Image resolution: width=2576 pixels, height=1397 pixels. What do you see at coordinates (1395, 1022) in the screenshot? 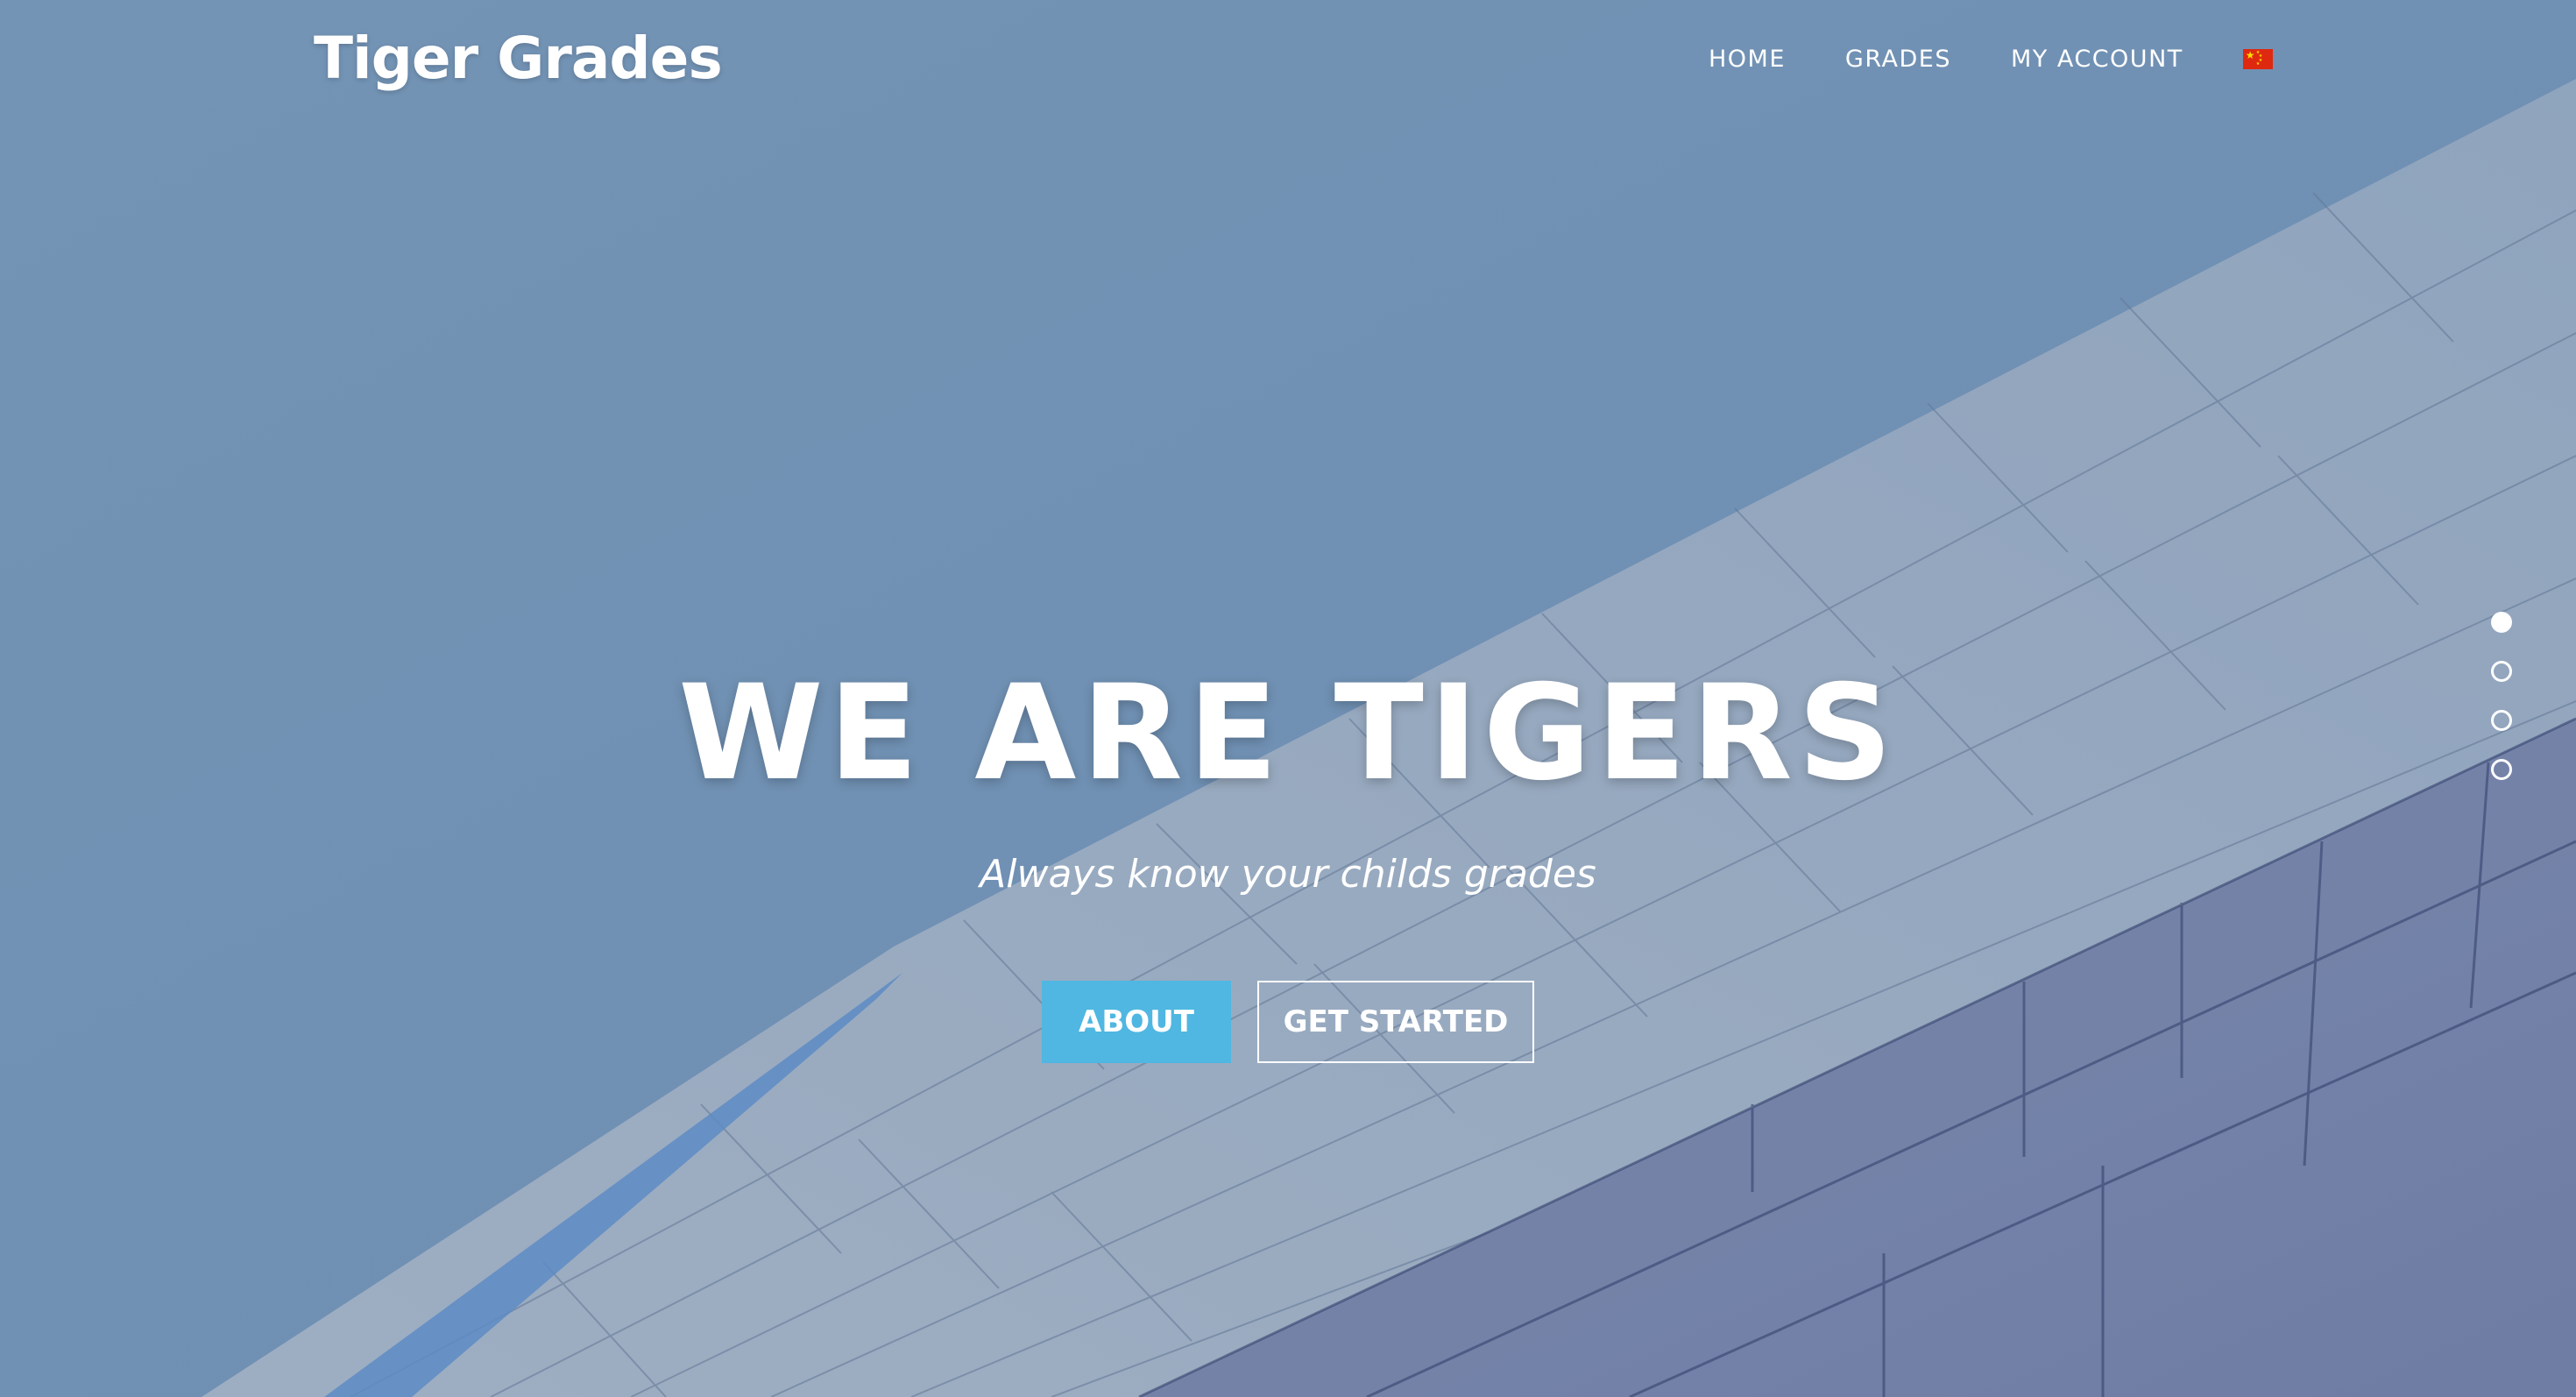
I see `get-started-button: GET STARTED` at bounding box center [1395, 1022].